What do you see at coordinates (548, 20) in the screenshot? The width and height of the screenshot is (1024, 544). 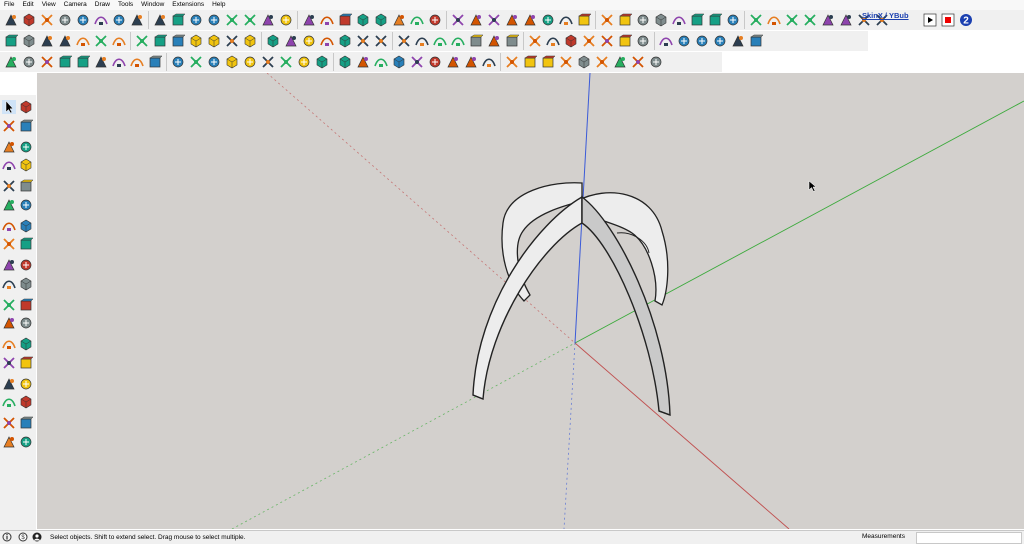 I see `flip-icon` at bounding box center [548, 20].